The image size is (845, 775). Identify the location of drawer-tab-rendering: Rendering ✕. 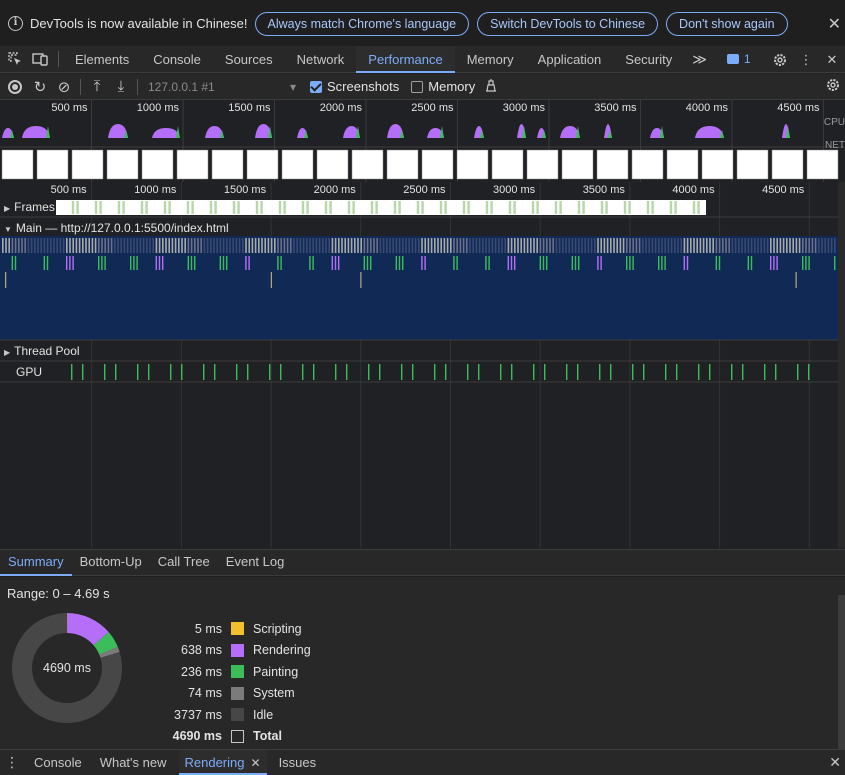
(222, 762).